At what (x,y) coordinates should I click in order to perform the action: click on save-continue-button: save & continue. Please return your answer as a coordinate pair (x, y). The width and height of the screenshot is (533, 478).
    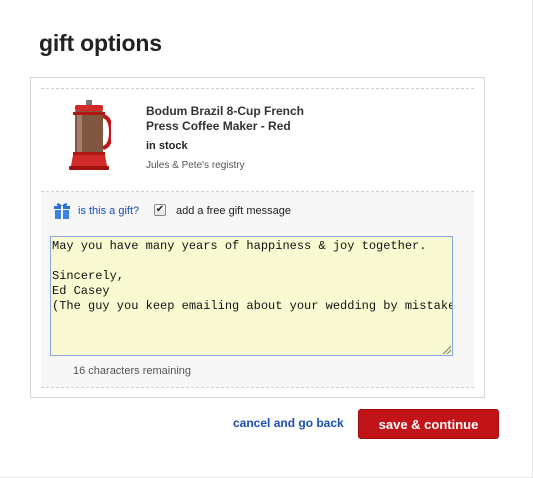
    Looking at the image, I should click on (428, 424).